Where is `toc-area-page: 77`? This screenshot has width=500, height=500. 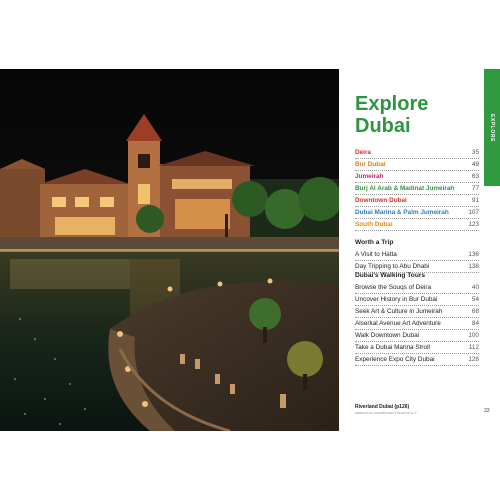
toc-area-page: 77 is located at coordinates (475, 188).